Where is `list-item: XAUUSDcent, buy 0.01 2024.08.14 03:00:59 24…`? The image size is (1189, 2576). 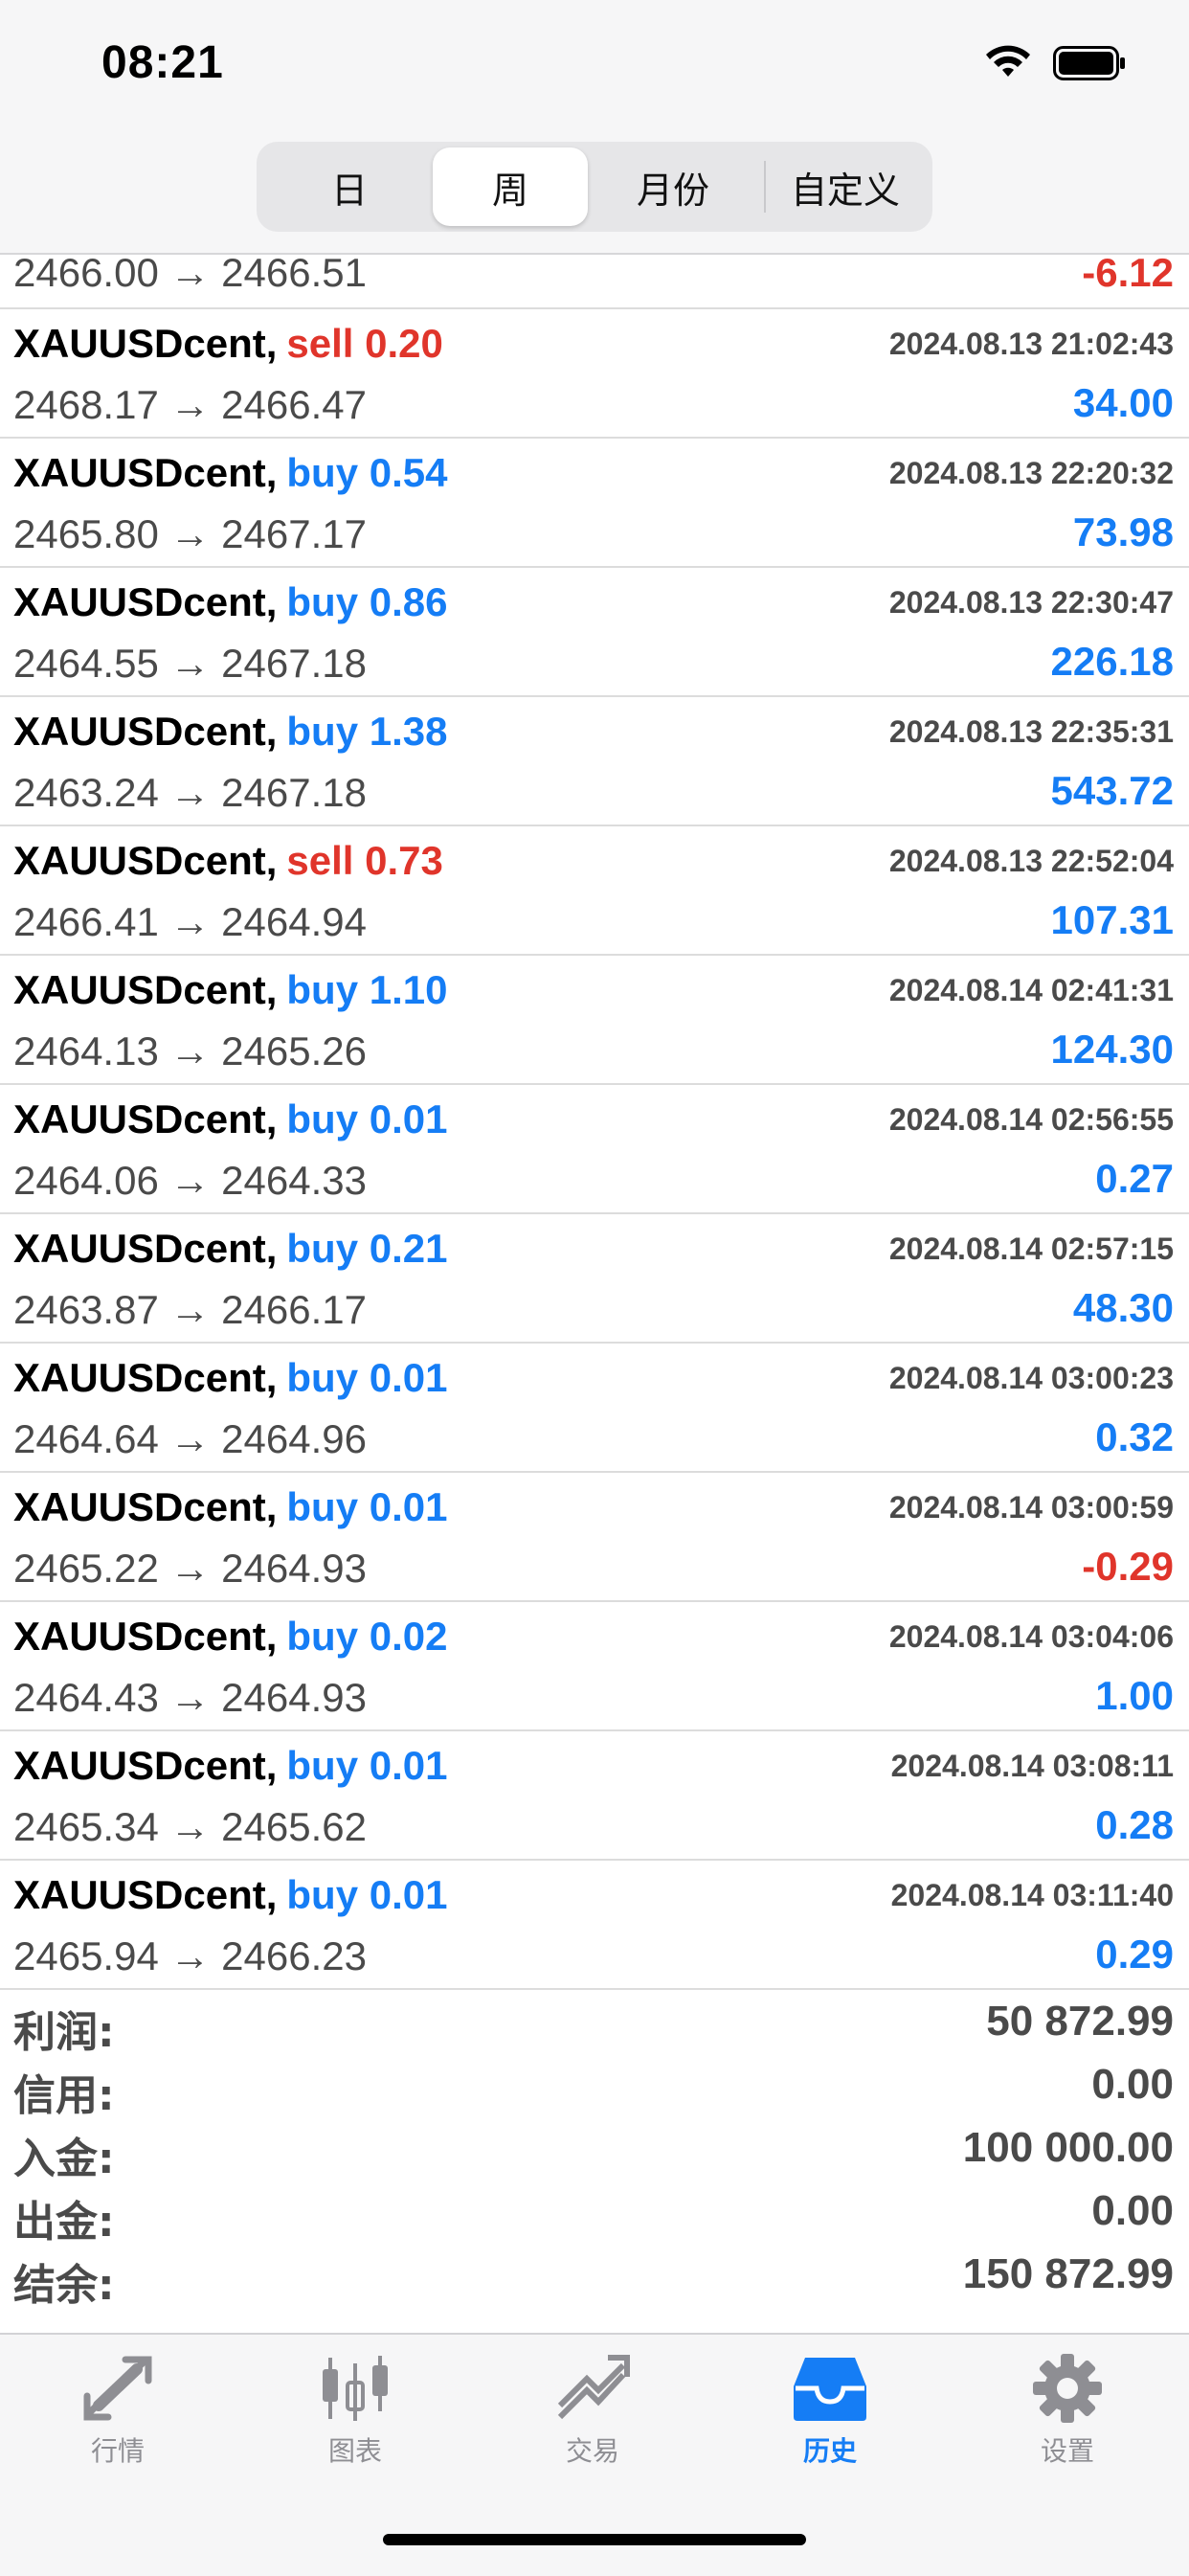
list-item: XAUUSDcent, buy 0.01 2024.08.14 03:00:59 24… is located at coordinates (594, 1537).